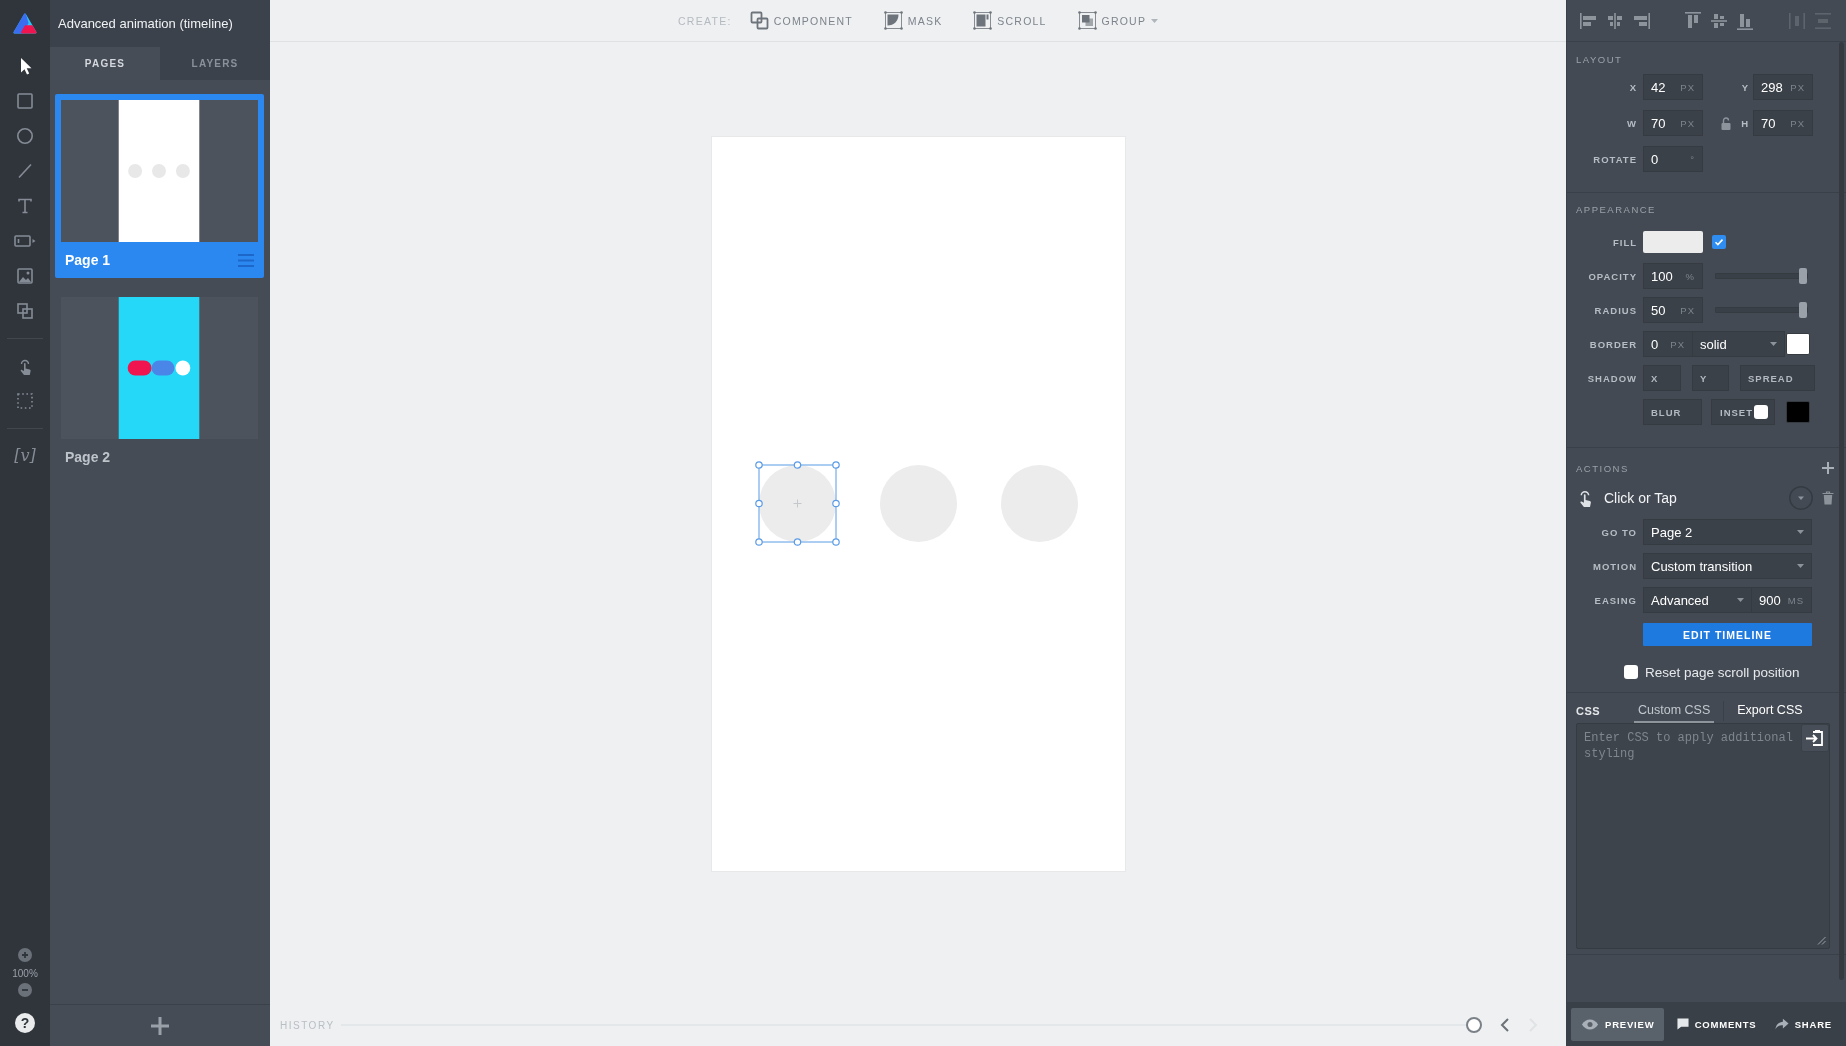  I want to click on padlock-icon, so click(1726, 123).